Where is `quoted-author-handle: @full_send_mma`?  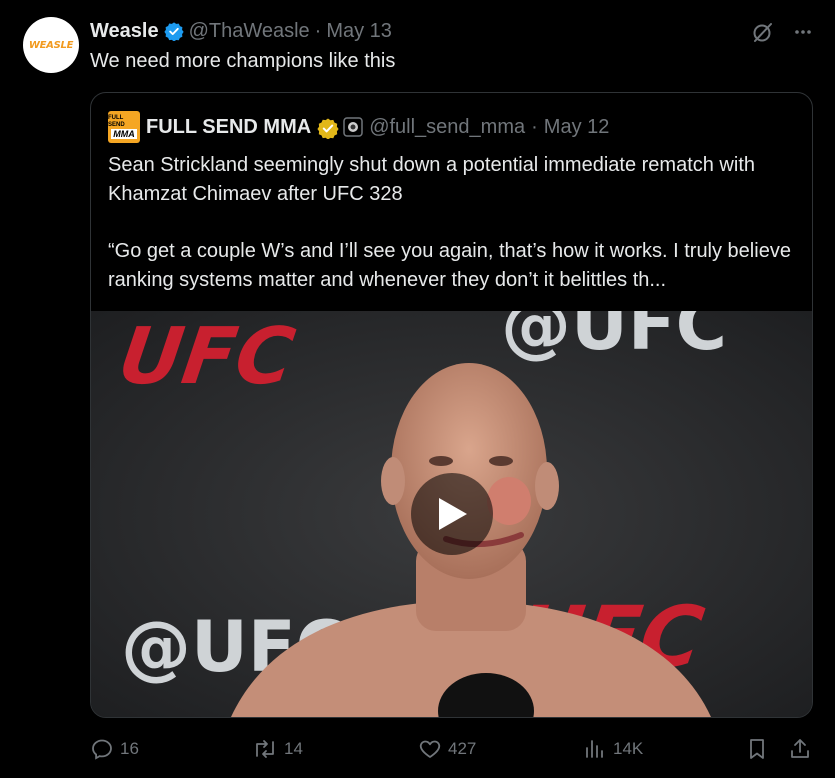
quoted-author-handle: @full_send_mma is located at coordinates (447, 127).